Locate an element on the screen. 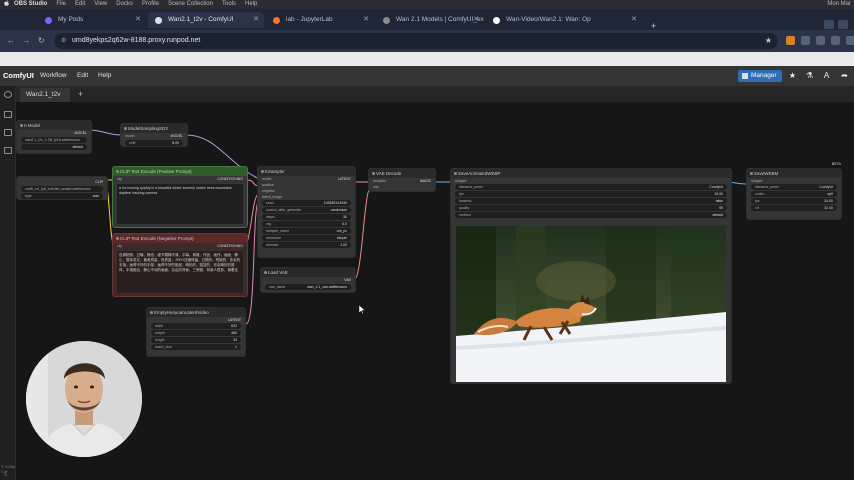  comfyui-logo: ComfyUI is located at coordinates (18, 76).